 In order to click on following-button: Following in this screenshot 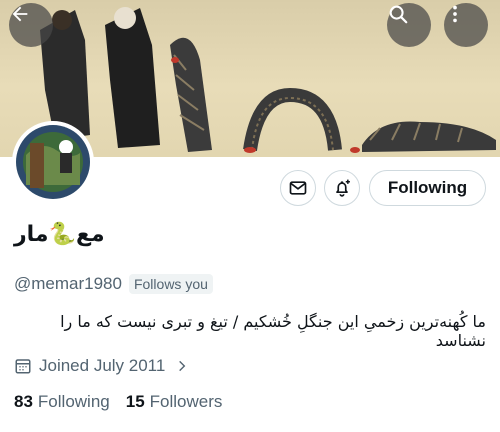, I will do `click(427, 188)`.